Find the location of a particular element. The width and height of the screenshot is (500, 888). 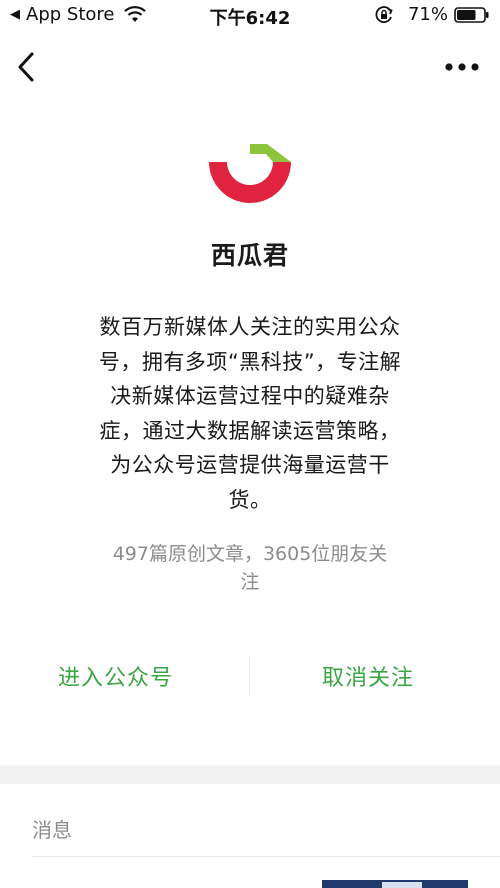

action-divider is located at coordinates (249, 676).